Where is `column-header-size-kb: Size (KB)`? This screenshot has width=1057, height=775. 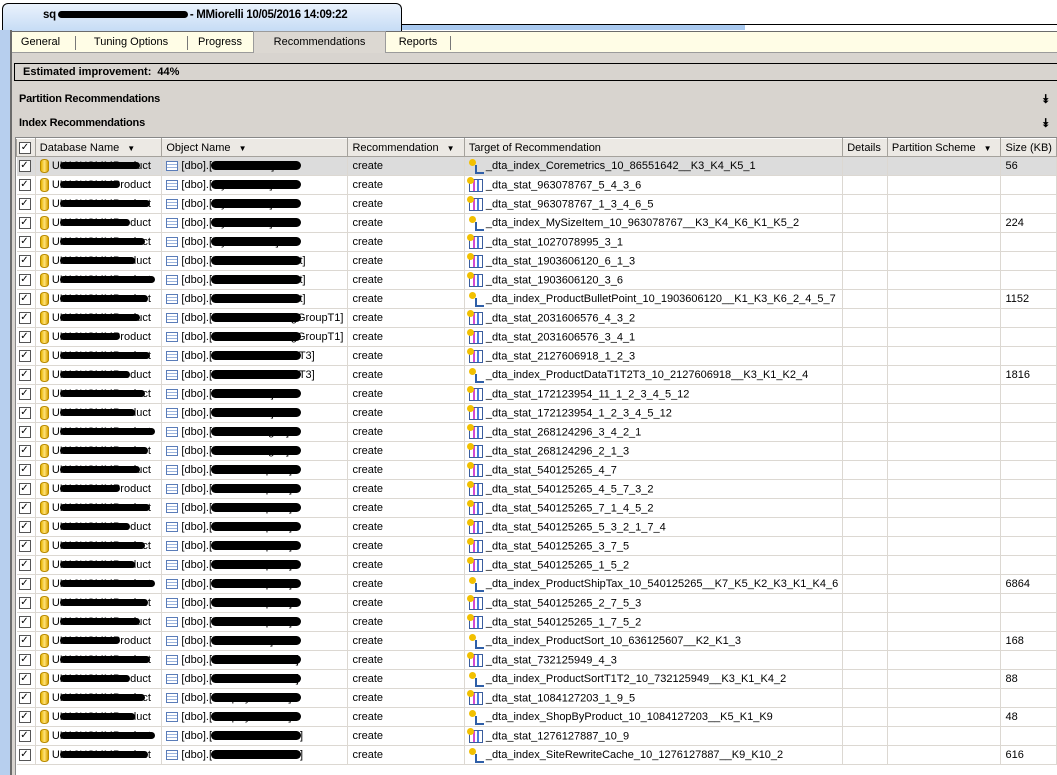
column-header-size-kb: Size (KB) is located at coordinates (1028, 147).